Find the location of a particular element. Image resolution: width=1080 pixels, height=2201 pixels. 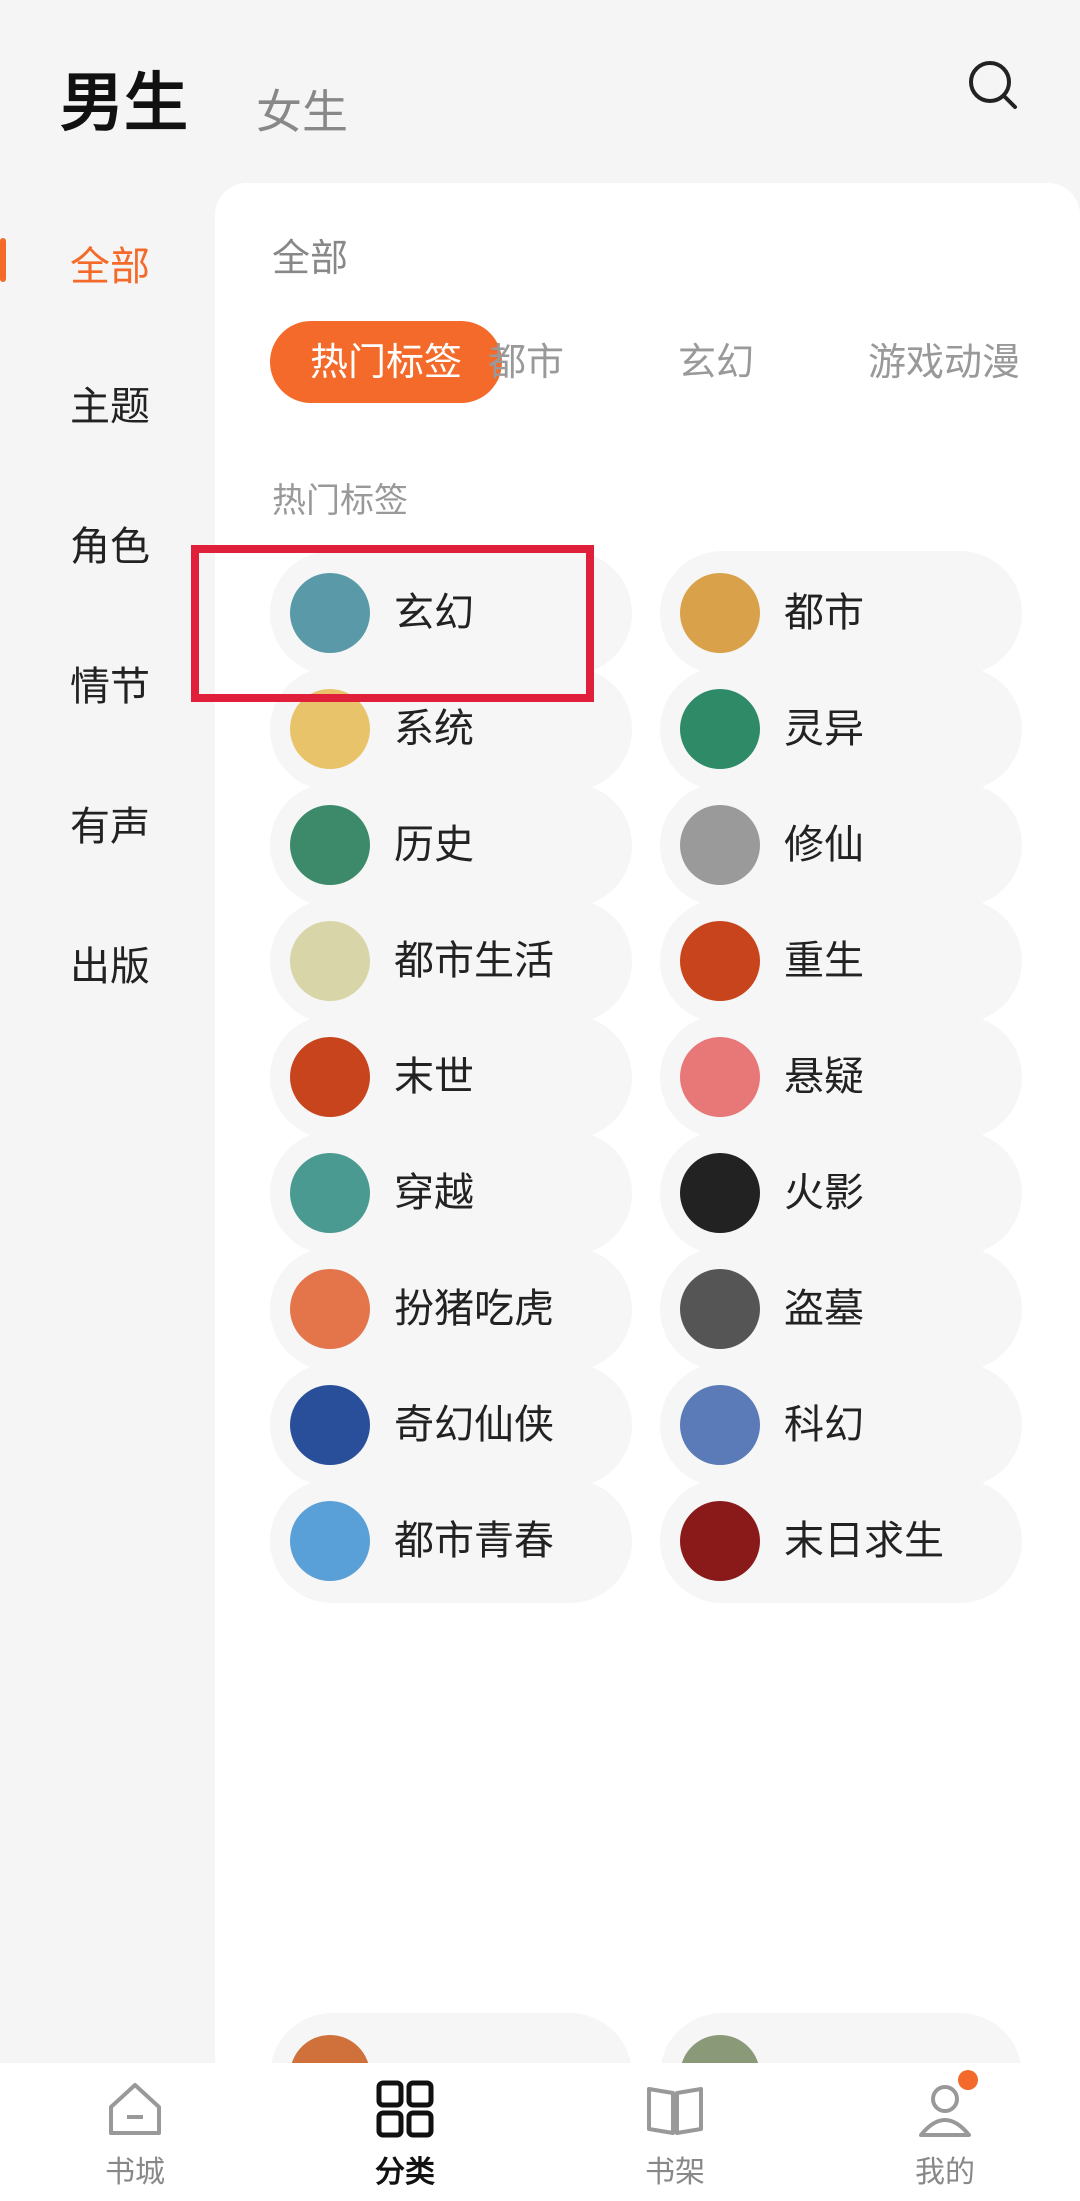

tag-item: 都市生活 is located at coordinates (451, 961).